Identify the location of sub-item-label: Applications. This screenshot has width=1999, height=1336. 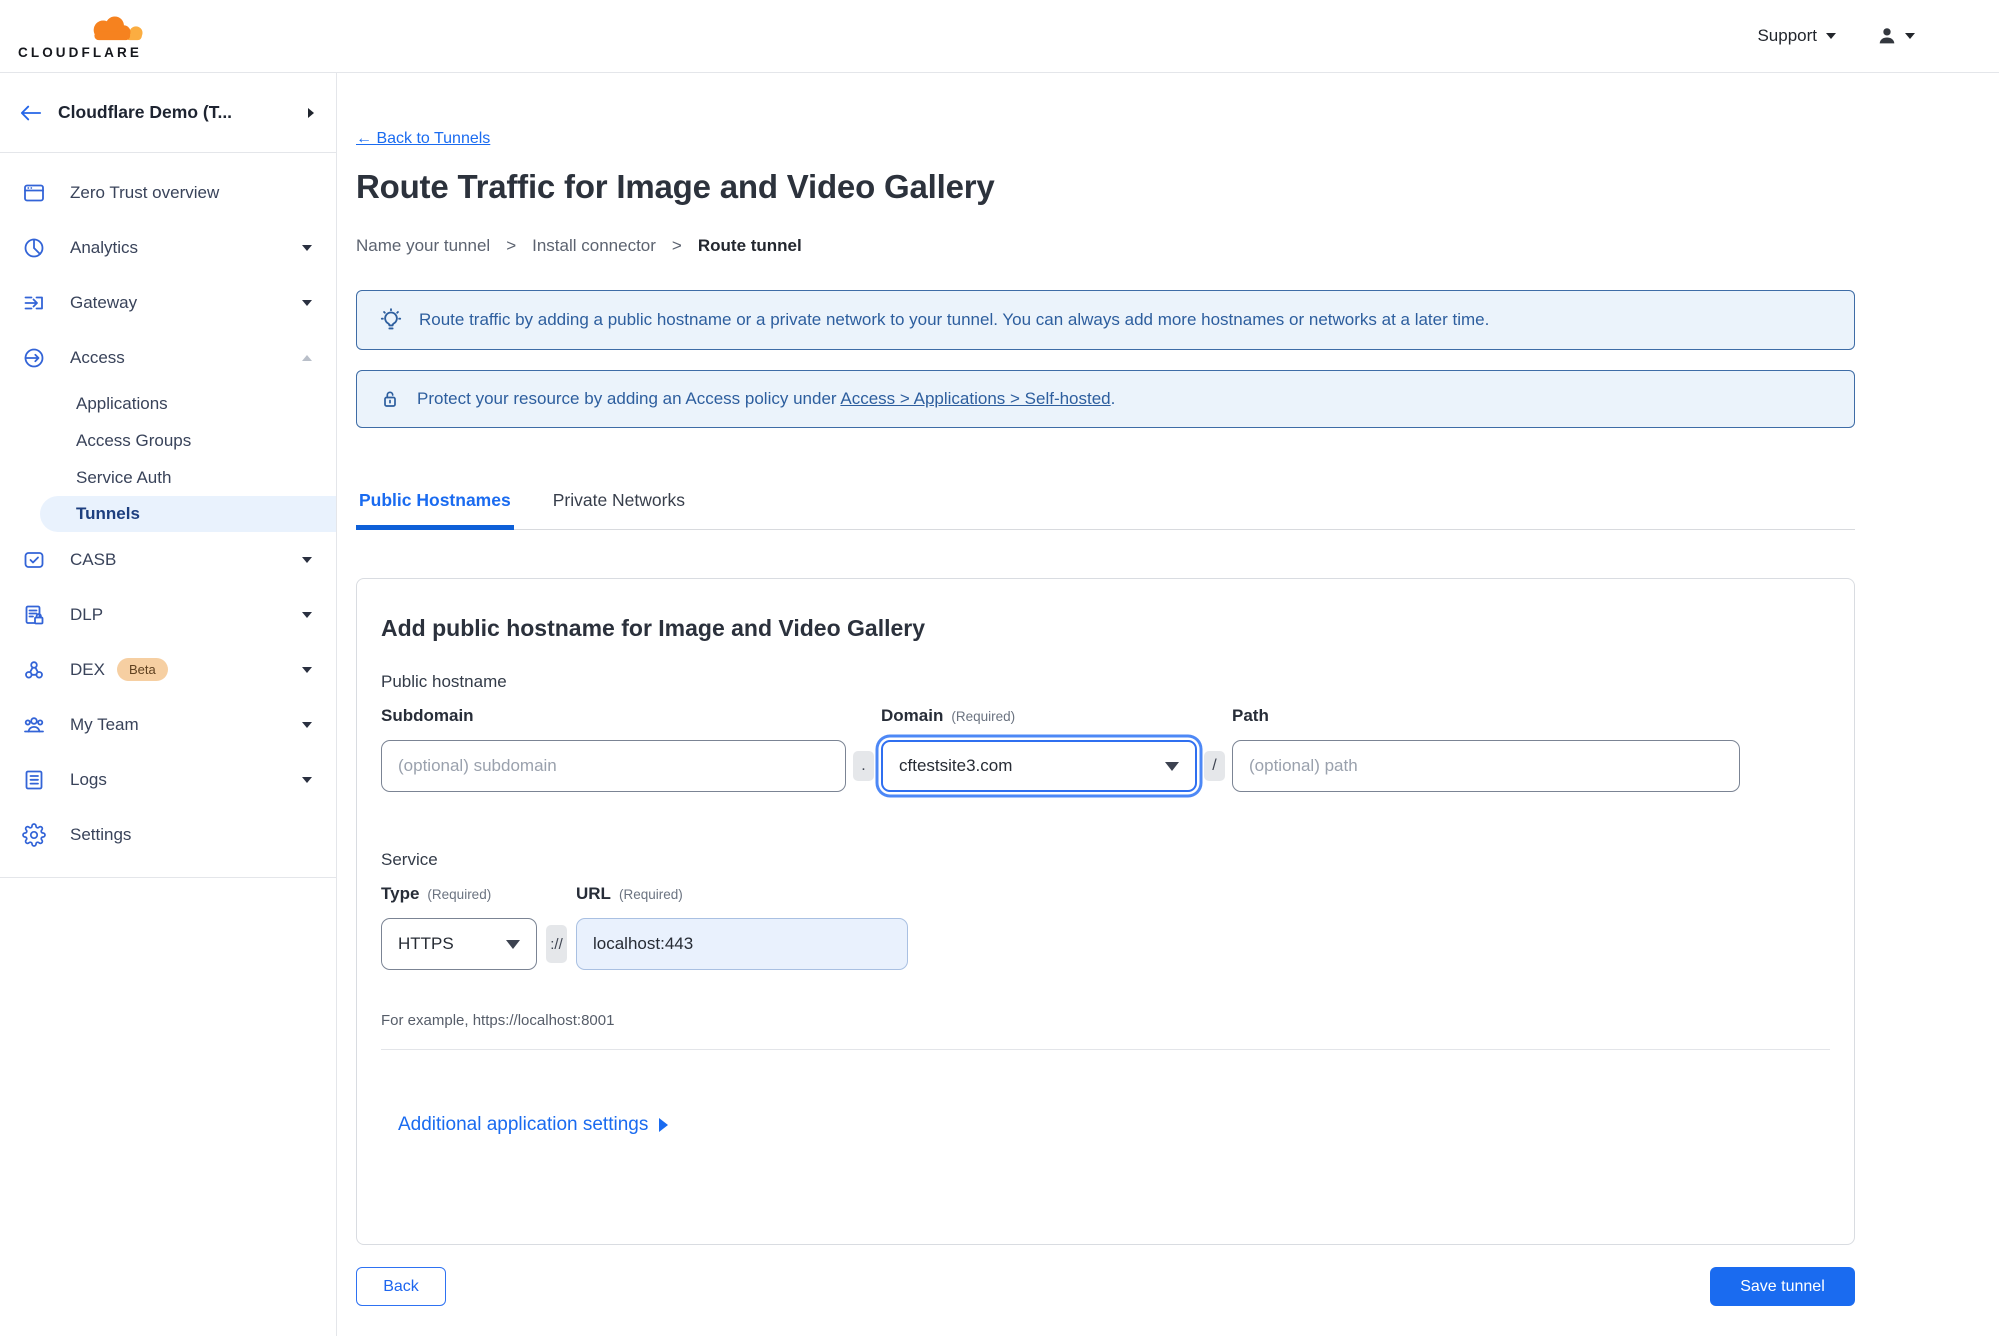
(122, 403).